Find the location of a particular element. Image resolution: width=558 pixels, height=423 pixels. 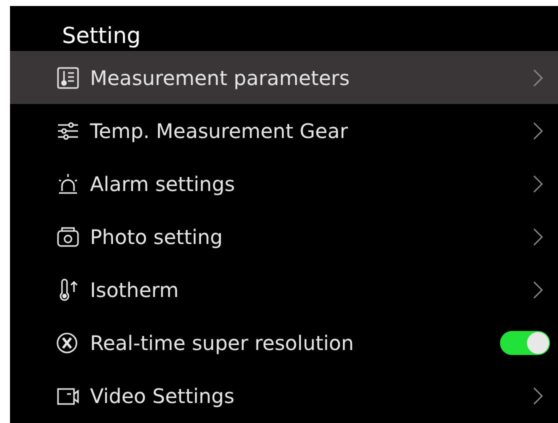

menu-item-label: Temp. Measurement Gear is located at coordinates (219, 130).